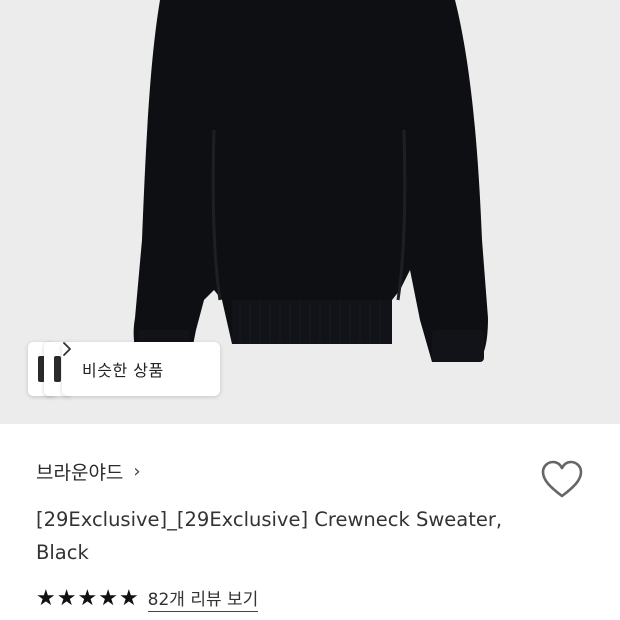 Image resolution: width=620 pixels, height=620 pixels. I want to click on rating-row: ★ ★ ★ ★ ★ 82개 리뷰 보기, so click(147, 598).